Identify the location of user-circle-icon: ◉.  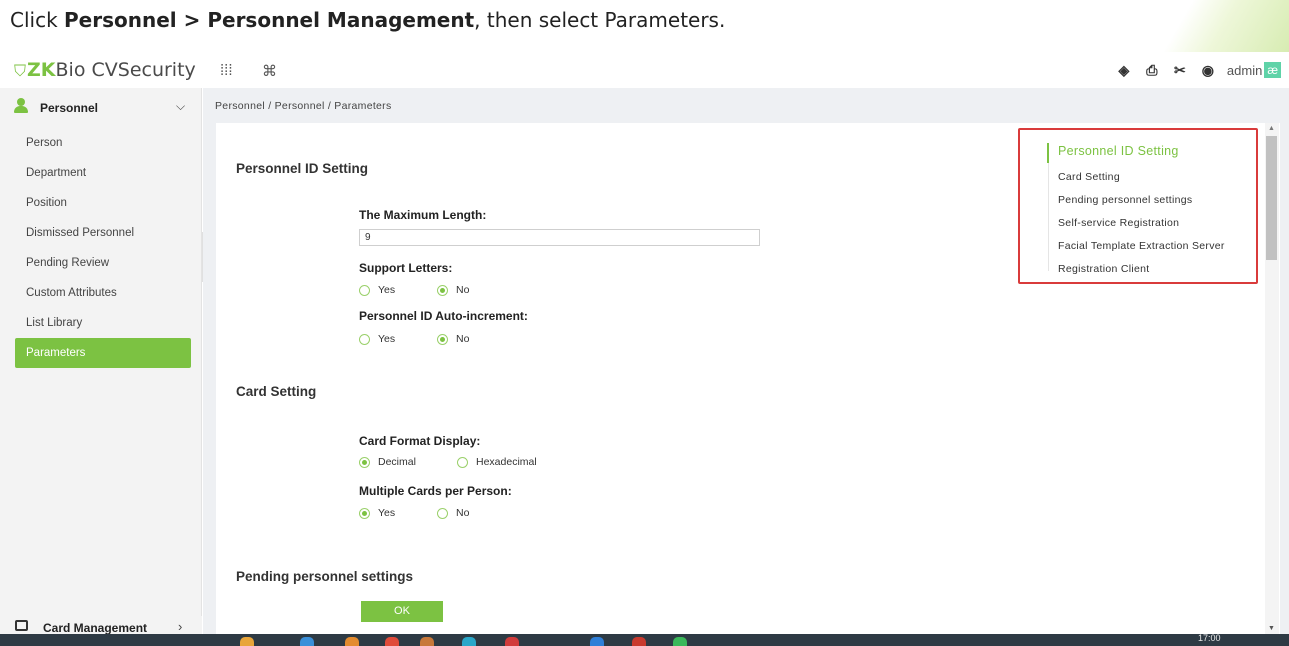
(1208, 70).